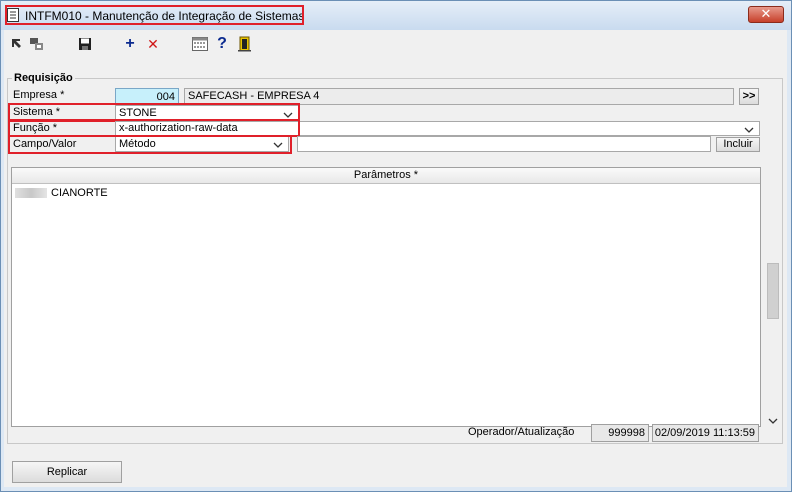 The image size is (792, 492). I want to click on first-record-icon, so click(16, 43).